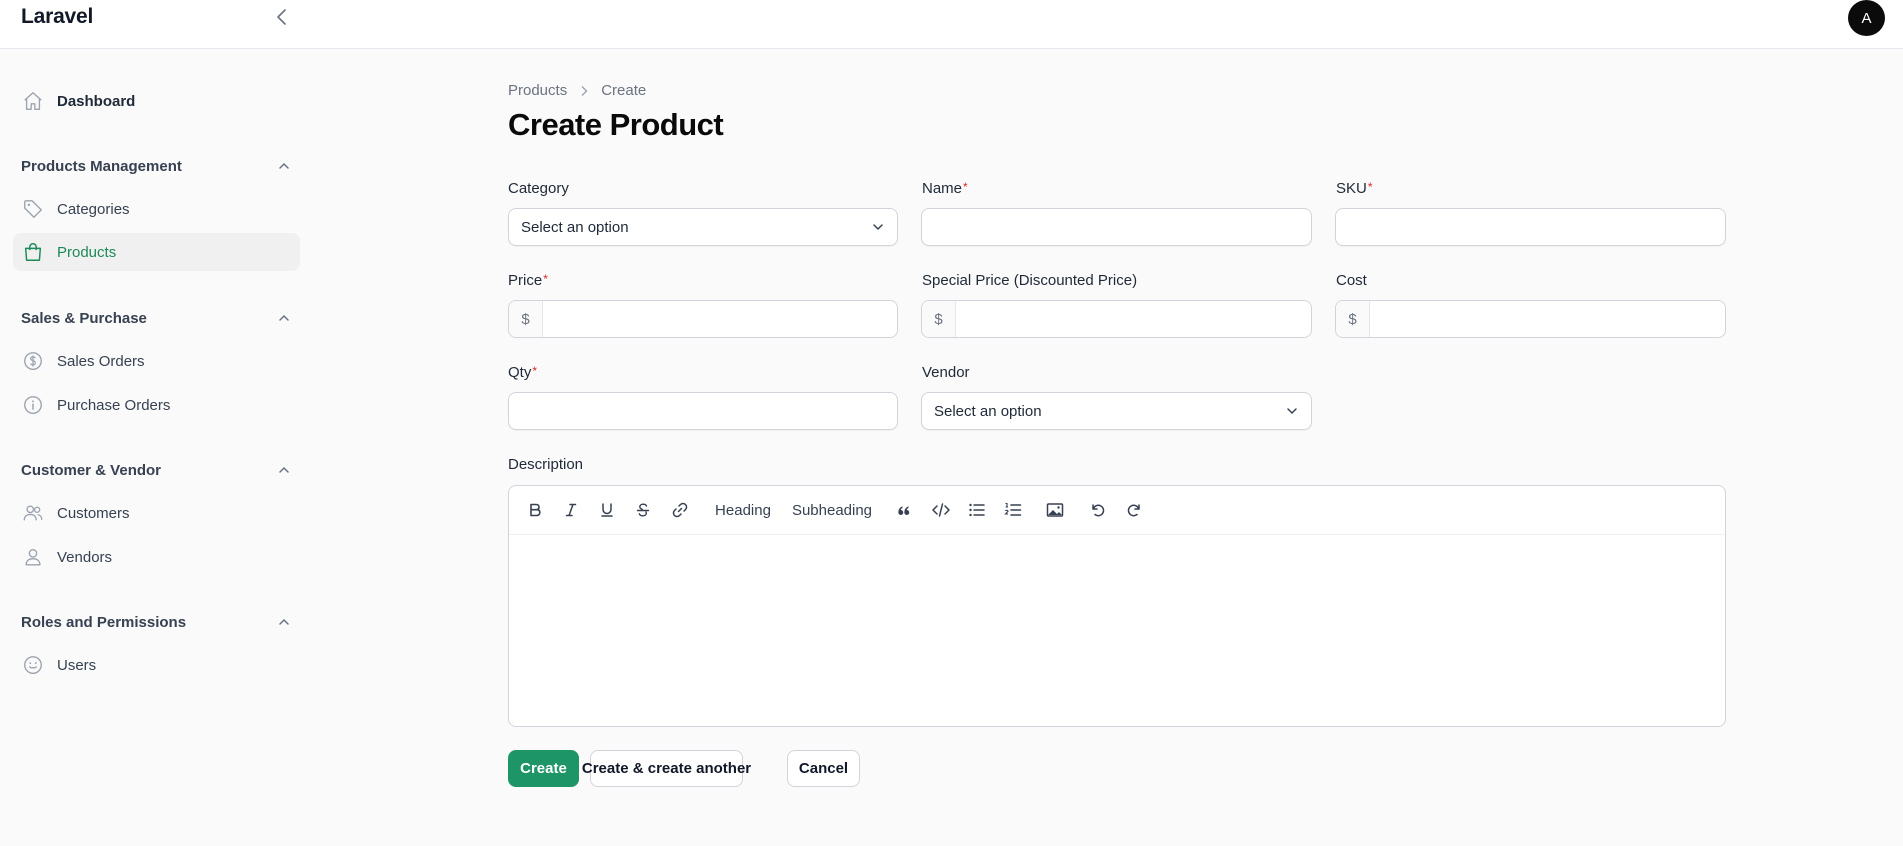  What do you see at coordinates (104, 622) in the screenshot?
I see `sidebar-group-label: Roles and Permissions` at bounding box center [104, 622].